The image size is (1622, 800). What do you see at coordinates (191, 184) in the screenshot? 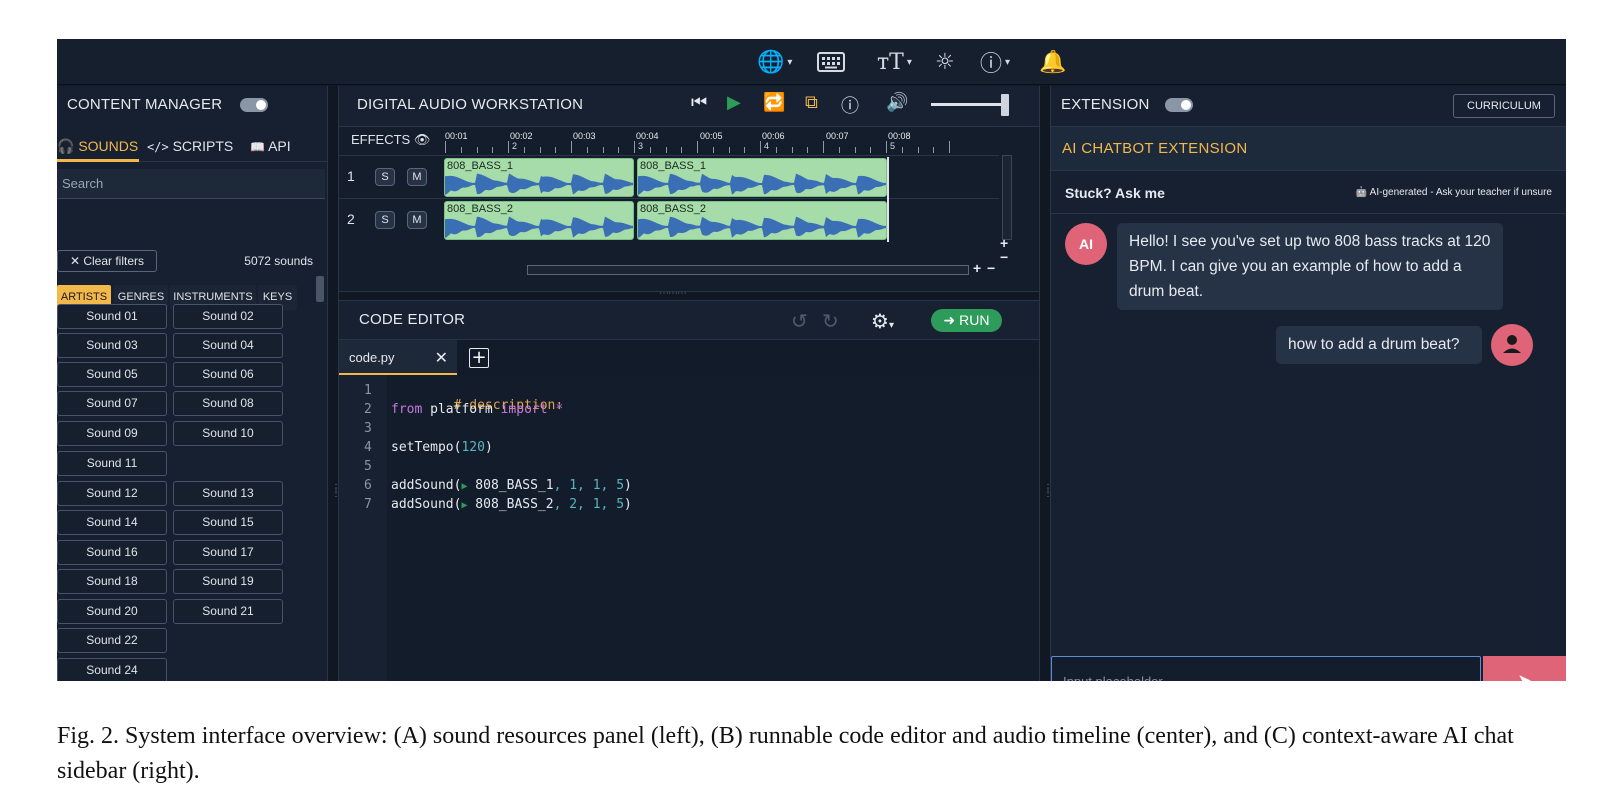
I see `search-input` at bounding box center [191, 184].